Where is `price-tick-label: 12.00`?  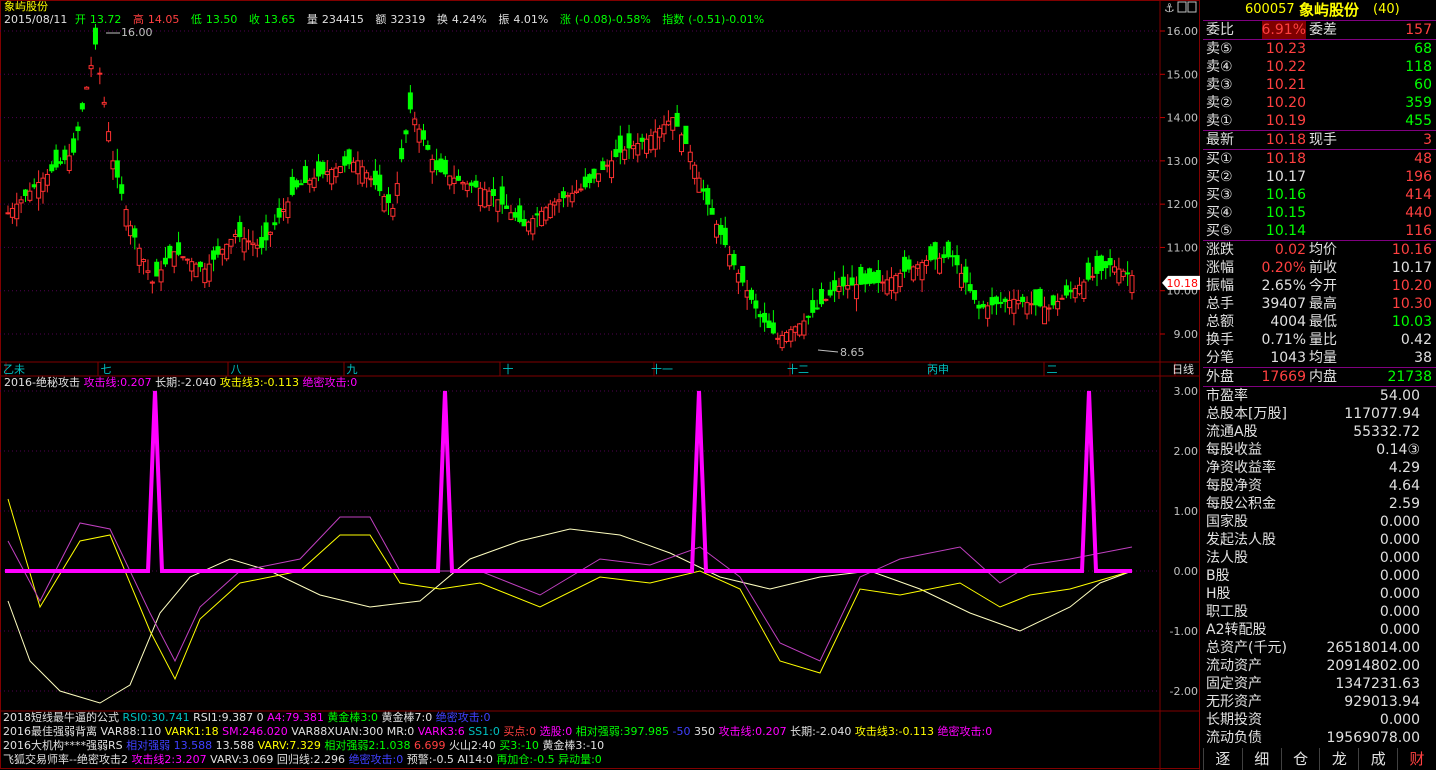
price-tick-label: 12.00 is located at coordinates (1183, 204).